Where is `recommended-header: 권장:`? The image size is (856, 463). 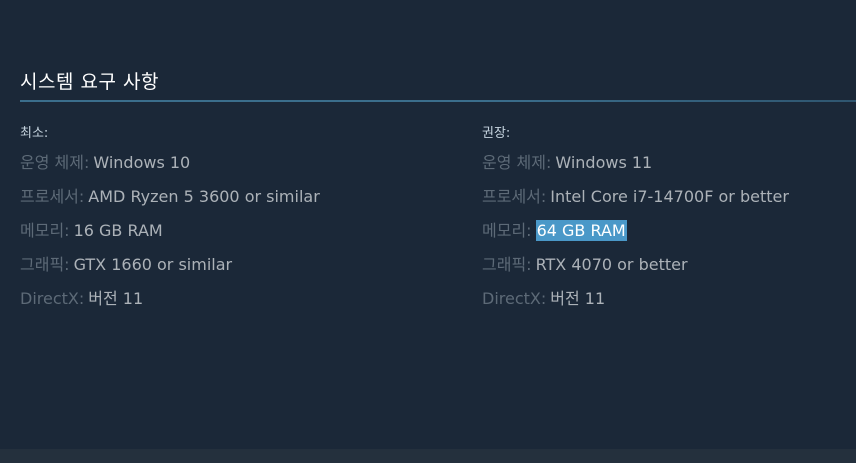 recommended-header: 권장: is located at coordinates (496, 133).